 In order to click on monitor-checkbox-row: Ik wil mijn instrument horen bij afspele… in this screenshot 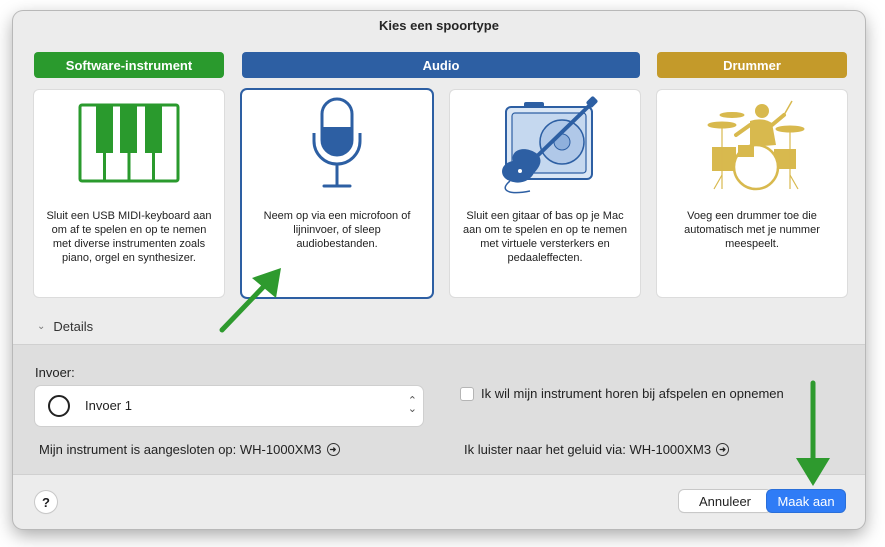, I will do `click(622, 393)`.